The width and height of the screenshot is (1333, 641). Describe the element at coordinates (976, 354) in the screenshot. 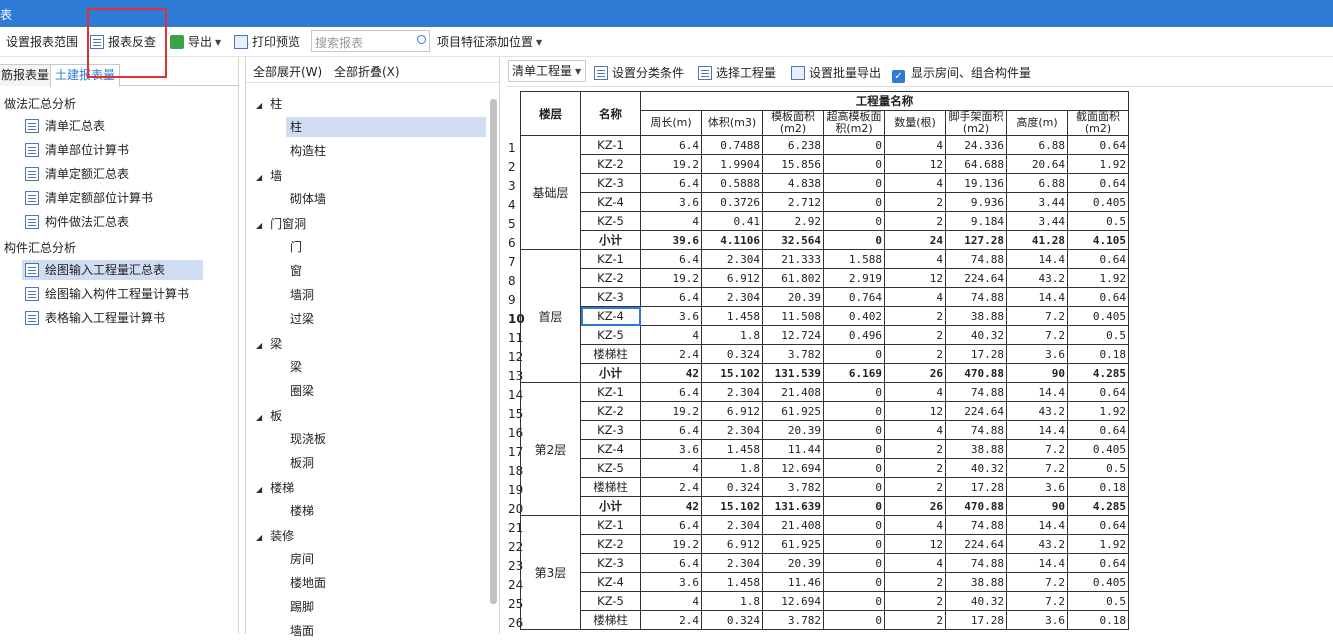

I see `value-cell: 17.28` at that location.